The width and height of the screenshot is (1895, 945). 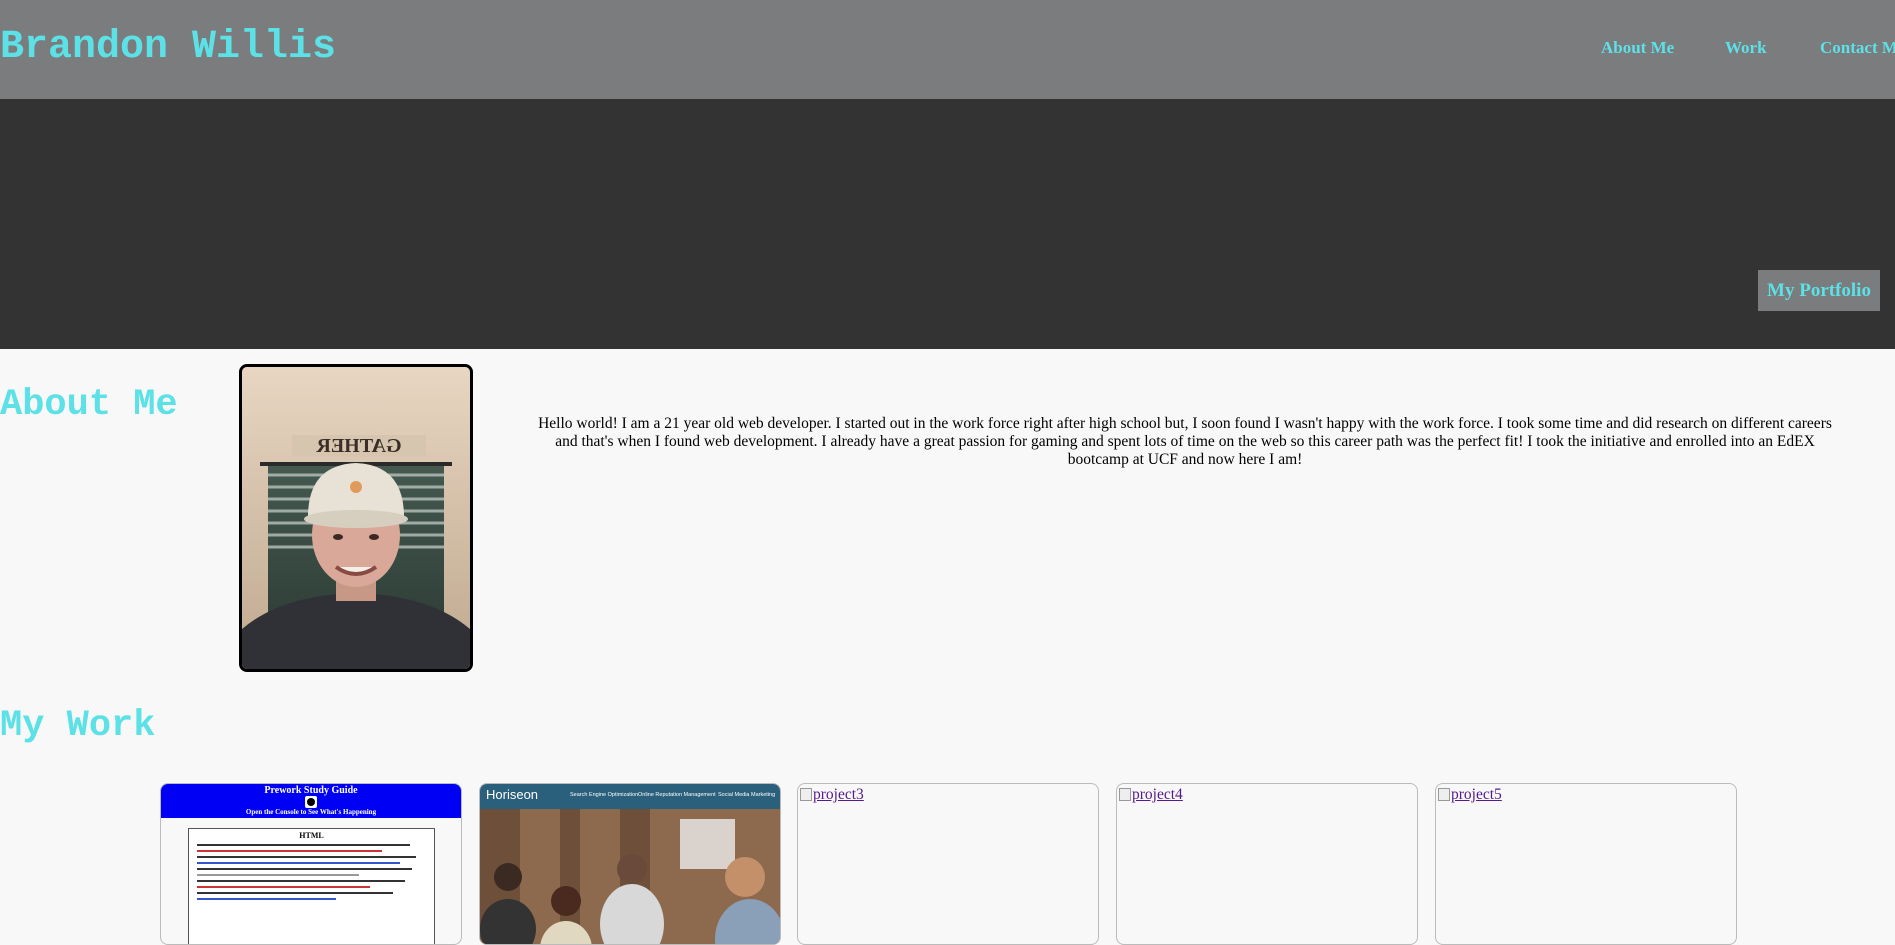 What do you see at coordinates (311, 790) in the screenshot?
I see `prework-title: Prework Study Guide` at bounding box center [311, 790].